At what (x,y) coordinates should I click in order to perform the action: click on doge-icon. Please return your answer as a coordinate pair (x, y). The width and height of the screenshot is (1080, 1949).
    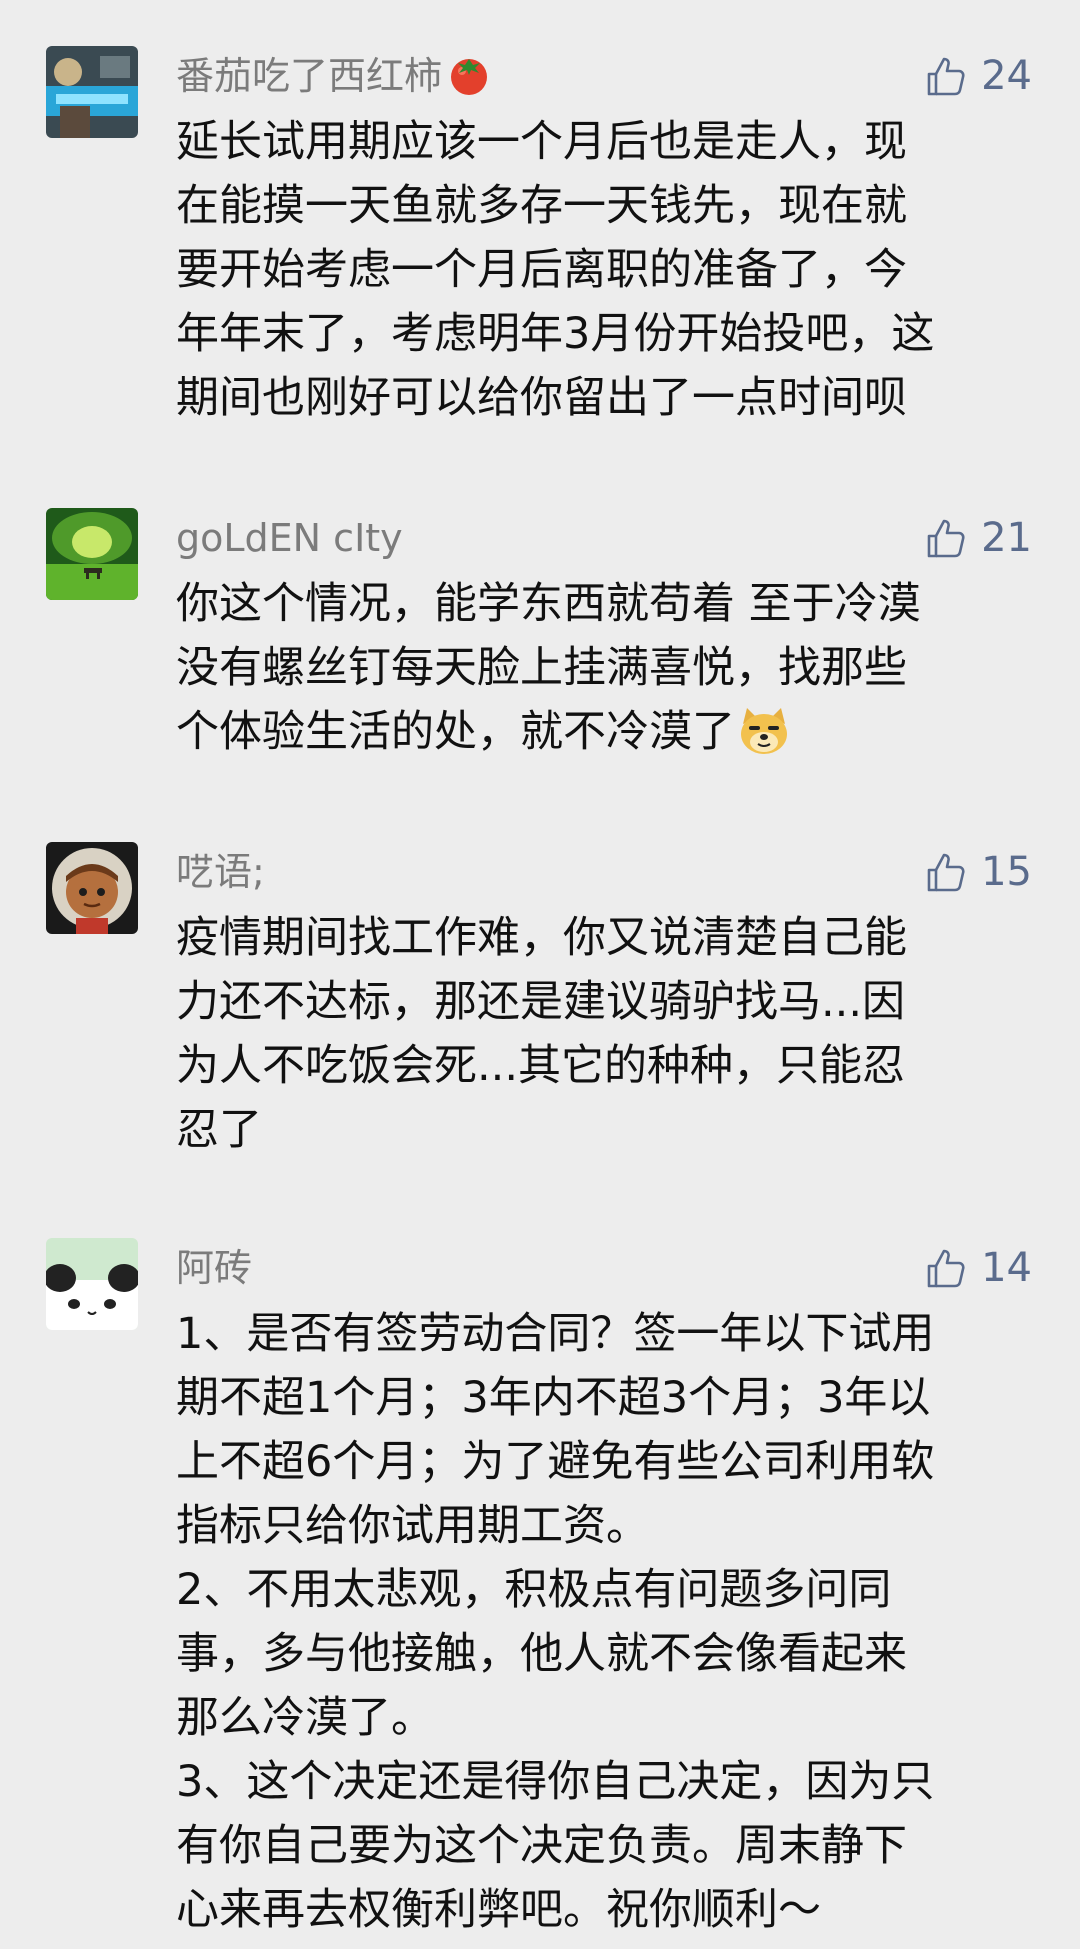
    Looking at the image, I should click on (764, 740).